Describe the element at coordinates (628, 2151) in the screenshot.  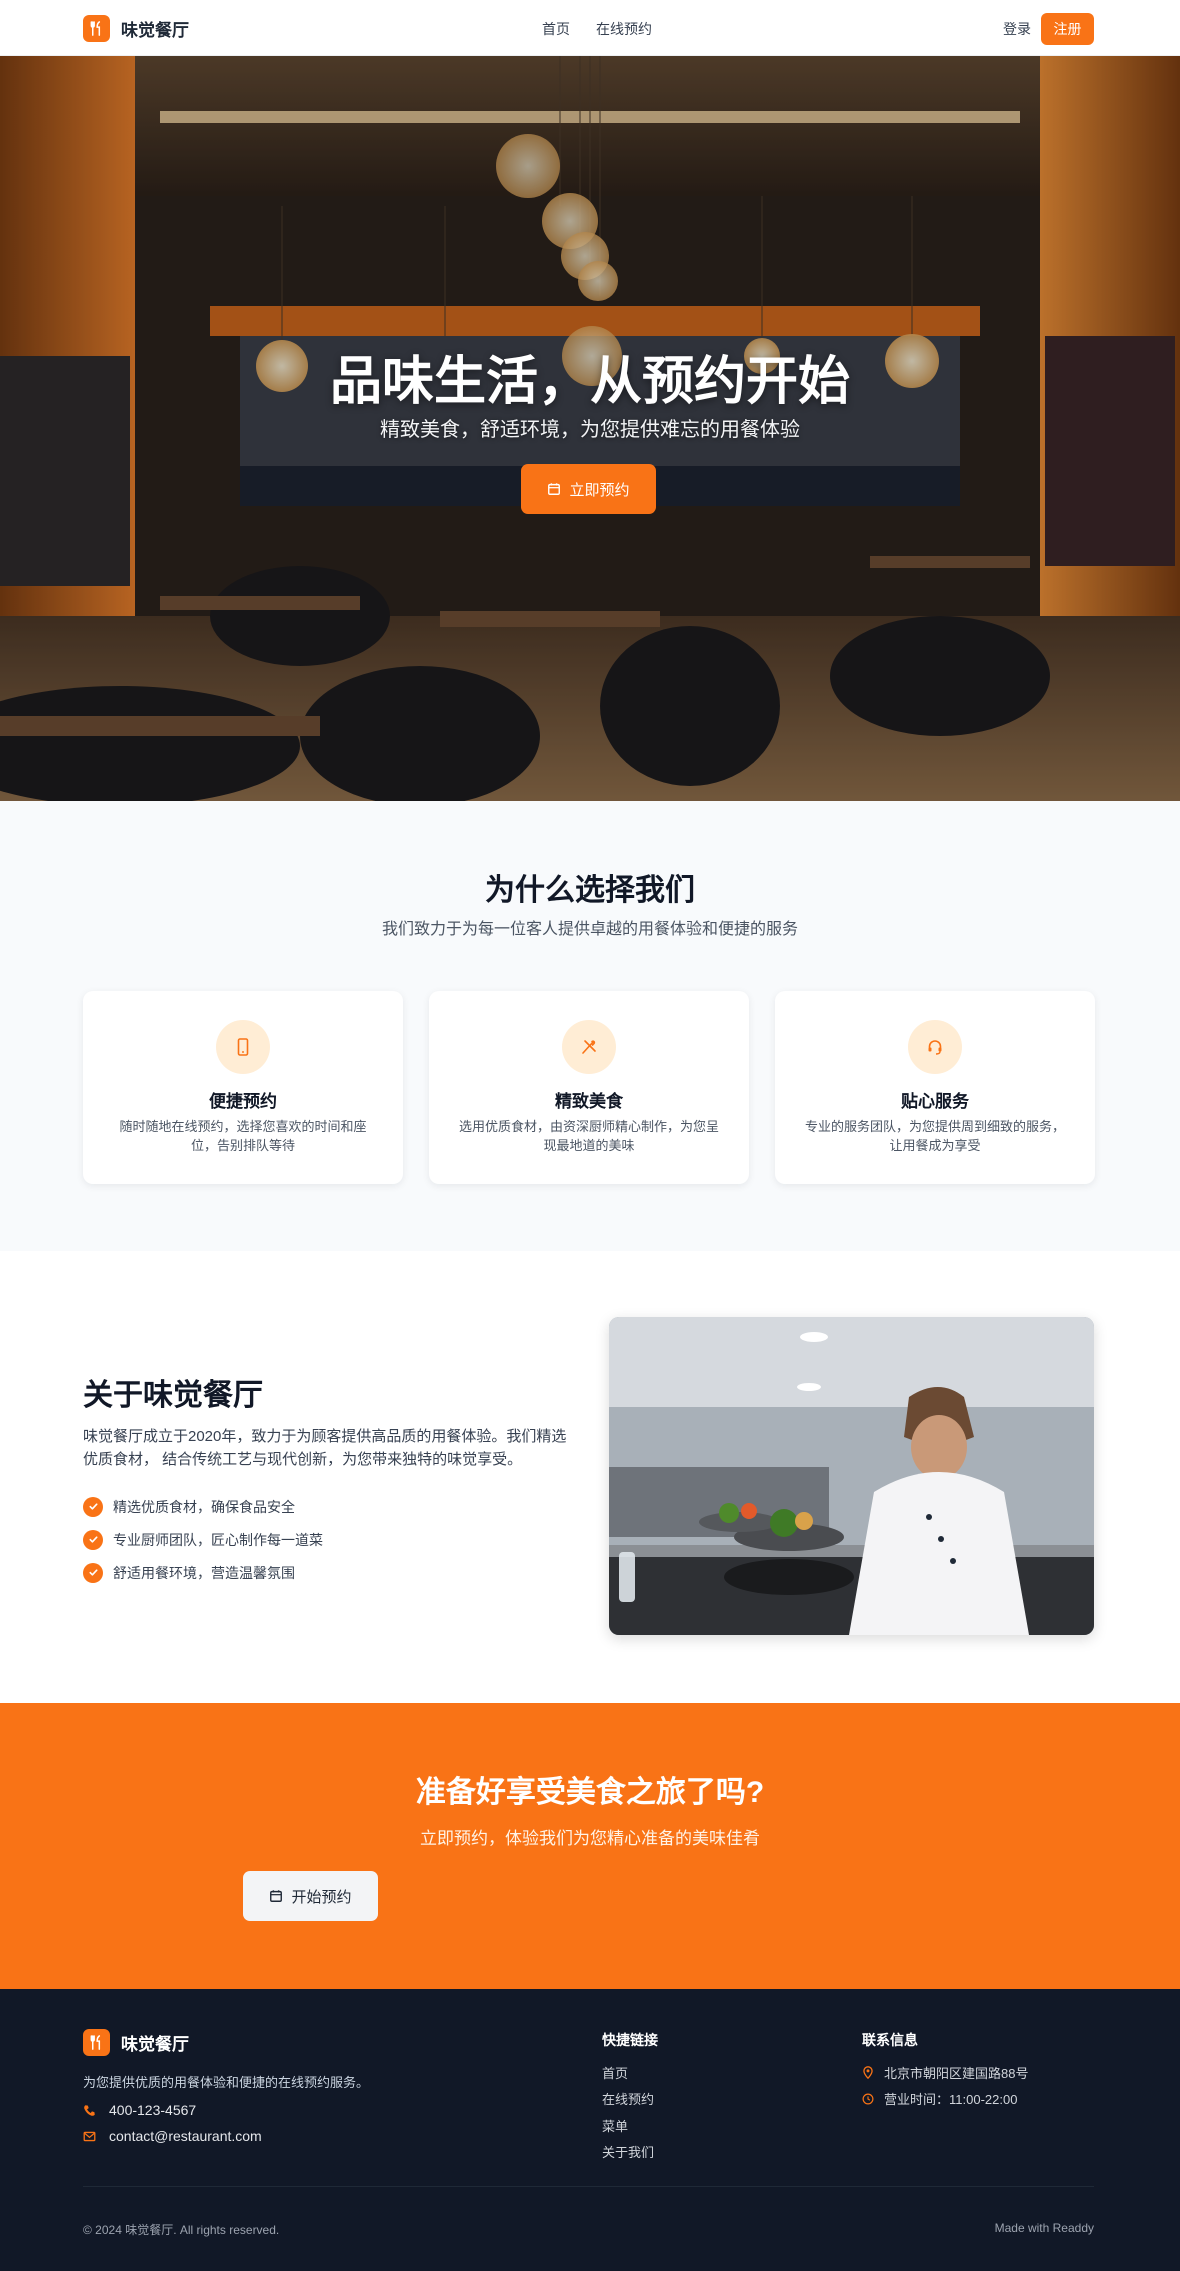
I see `footer-link-about: 关于我们` at that location.